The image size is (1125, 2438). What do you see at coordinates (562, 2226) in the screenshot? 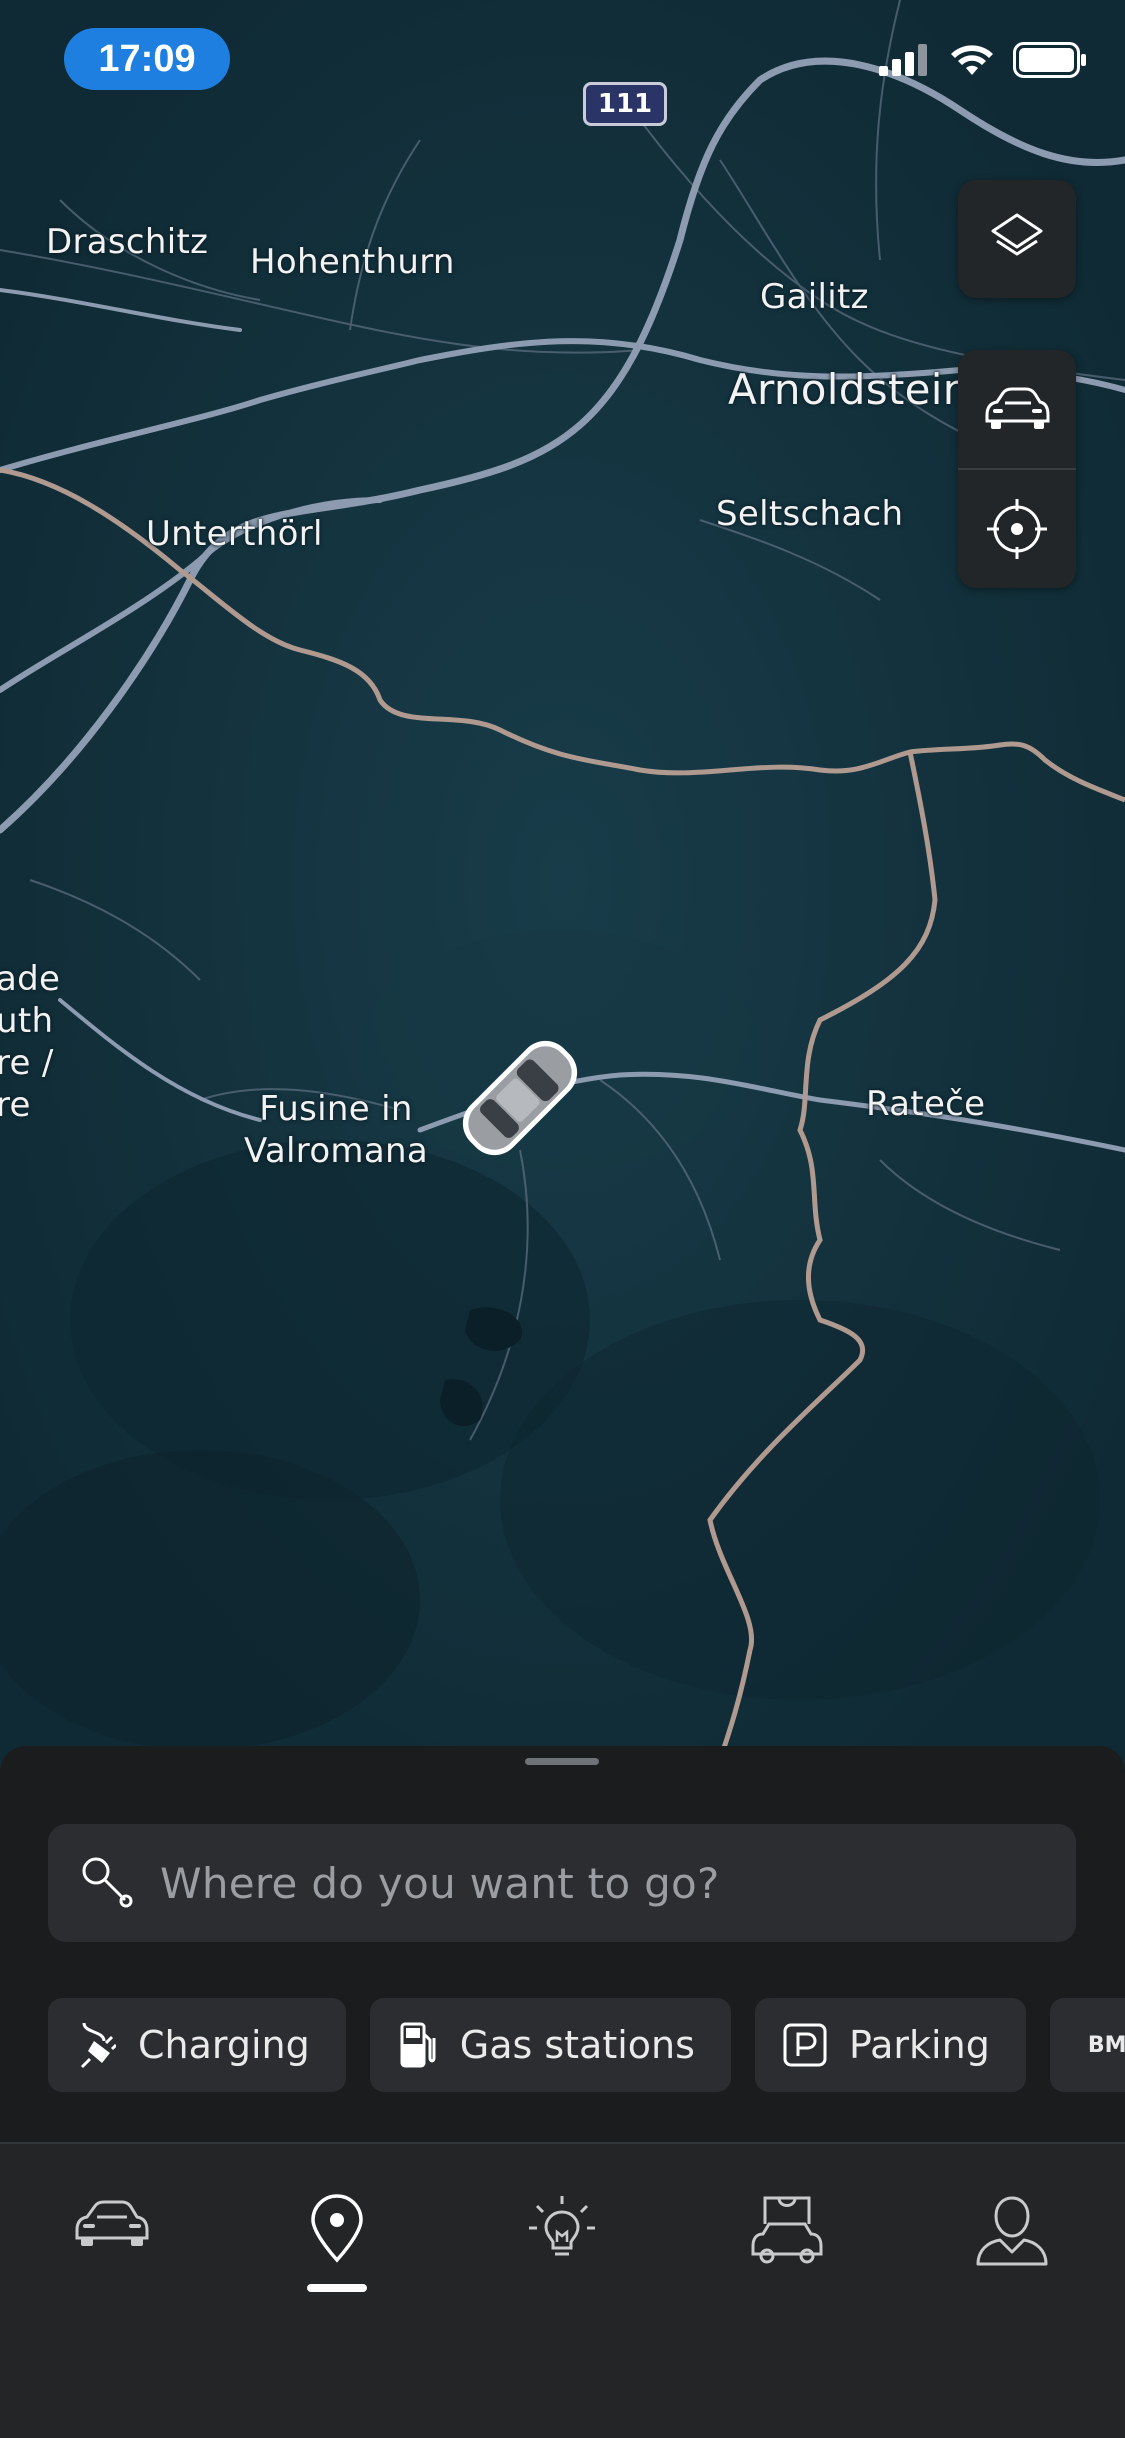
I see `lightbulb-icon` at bounding box center [562, 2226].